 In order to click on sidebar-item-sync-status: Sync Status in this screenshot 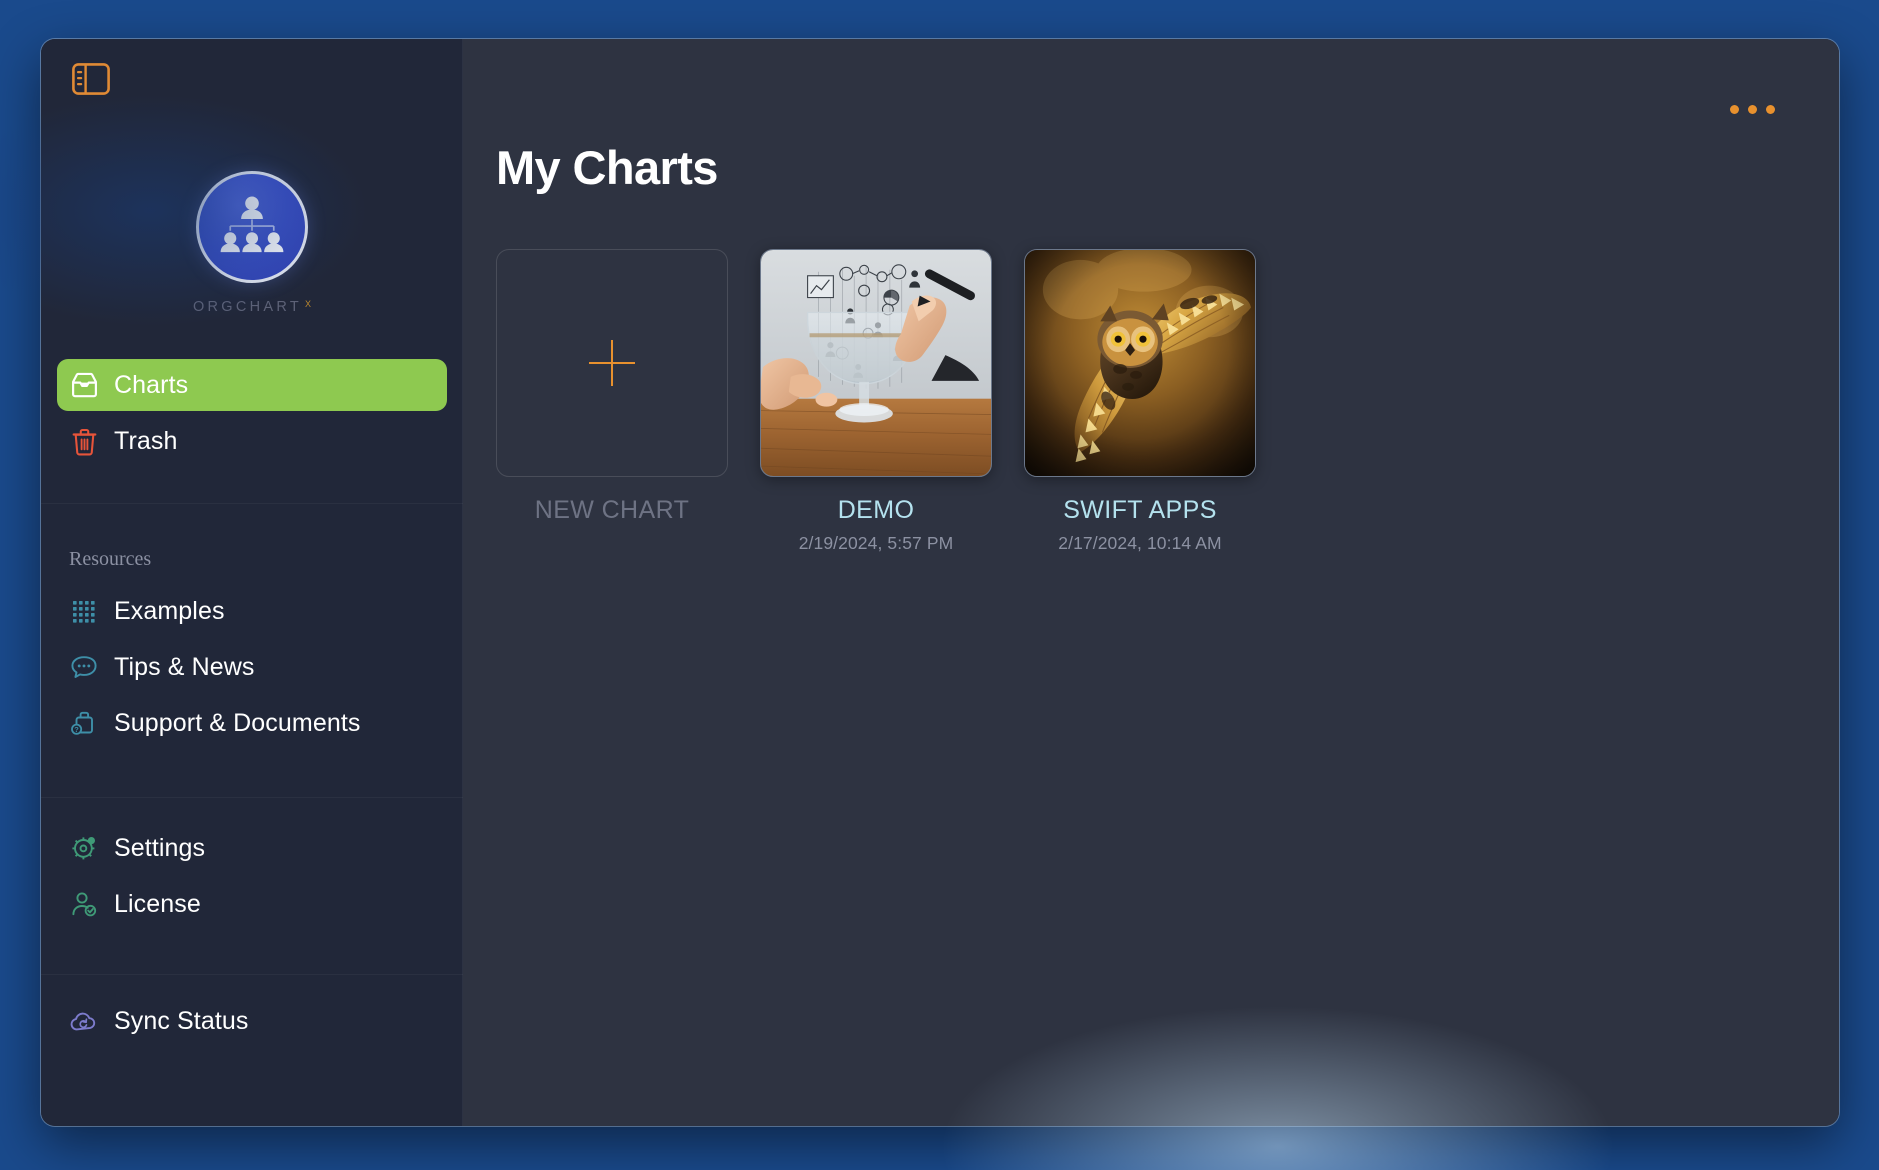, I will do `click(252, 1021)`.